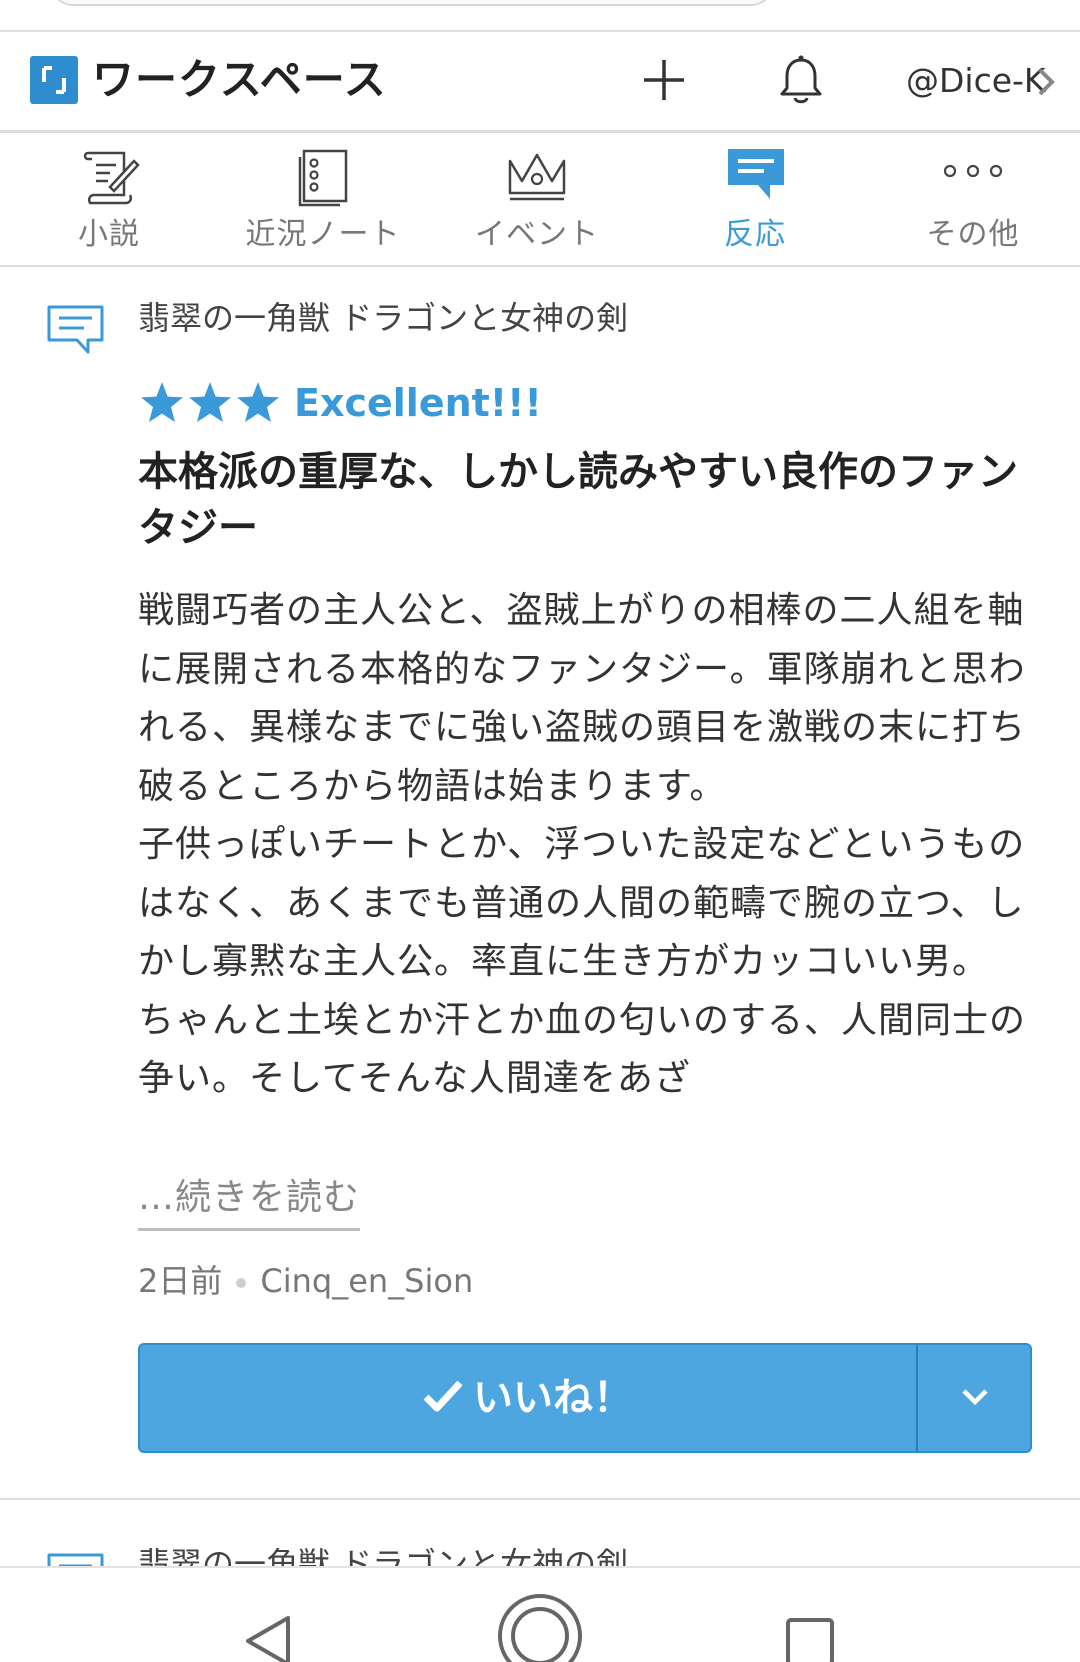 The width and height of the screenshot is (1080, 1662). Describe the element at coordinates (973, 171) in the screenshot. I see `more-dots-icon` at that location.